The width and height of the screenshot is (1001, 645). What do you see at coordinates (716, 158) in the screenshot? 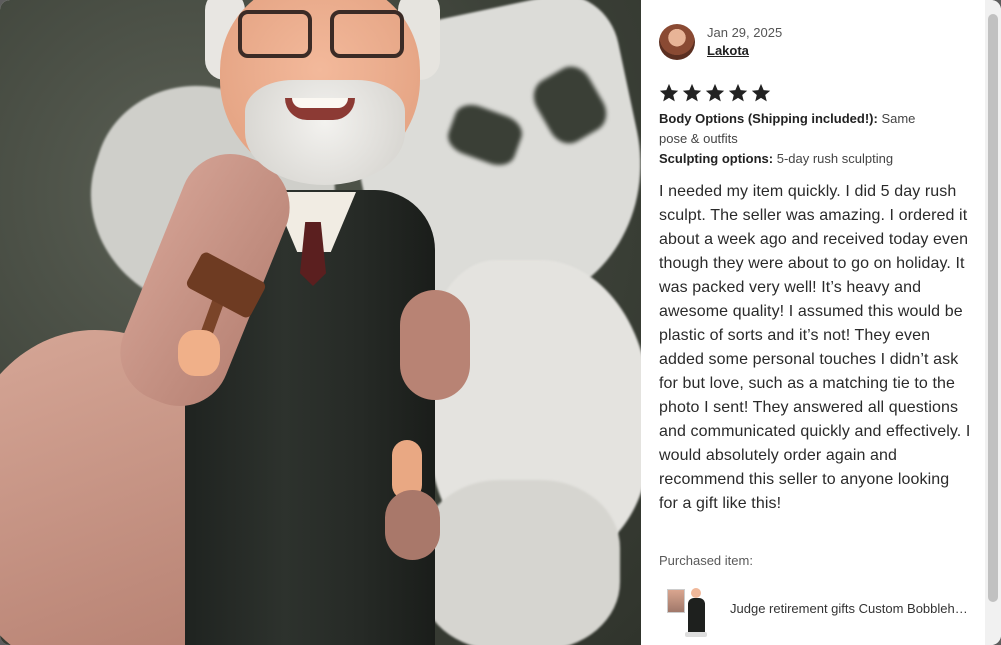
I see `option-label: Sculpting options:` at bounding box center [716, 158].